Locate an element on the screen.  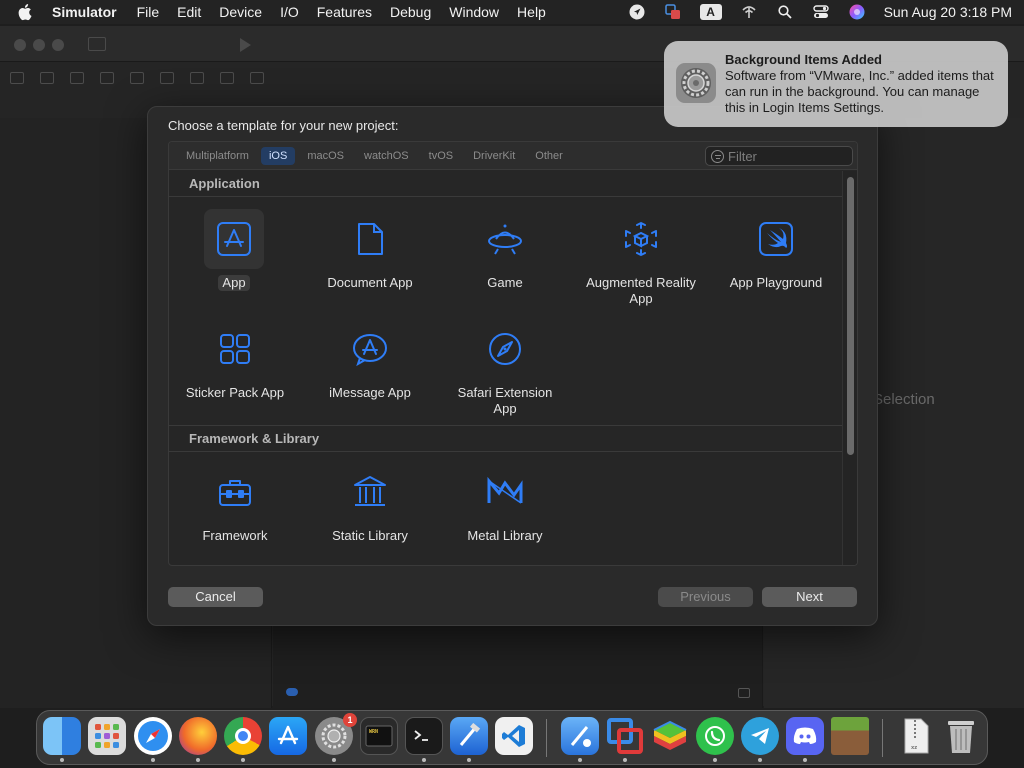
symbol-navigator-icon is located at coordinates (77, 78).